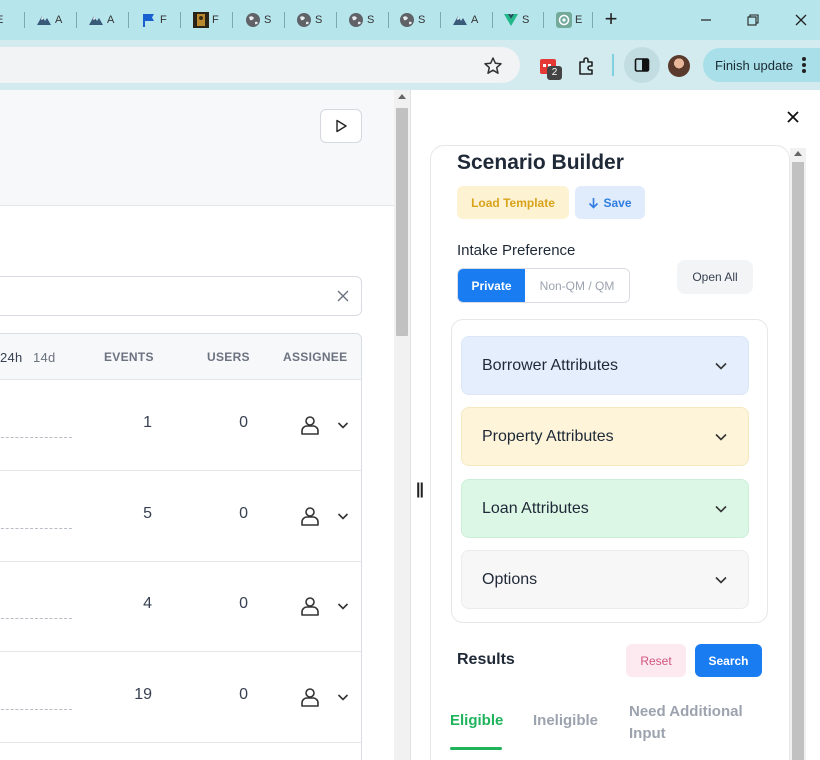  I want to click on side-panel-icon, so click(642, 65).